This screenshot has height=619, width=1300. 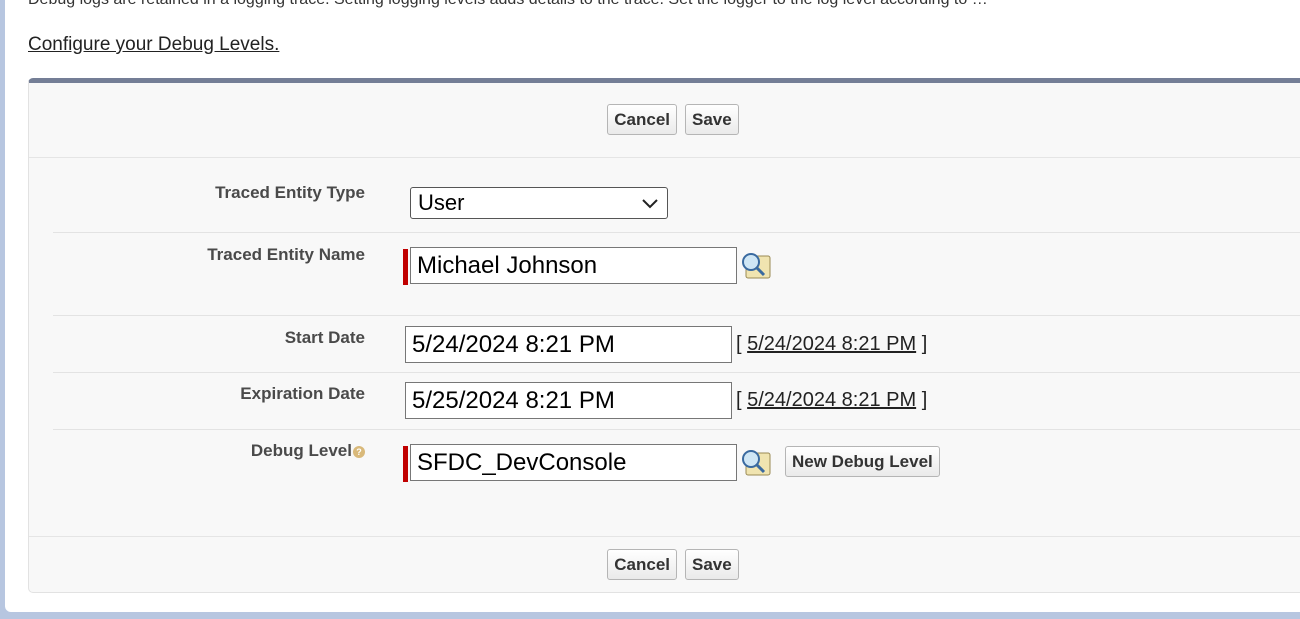 What do you see at coordinates (290, 192) in the screenshot?
I see `traced-entity-type-label: Traced Entity Type` at bounding box center [290, 192].